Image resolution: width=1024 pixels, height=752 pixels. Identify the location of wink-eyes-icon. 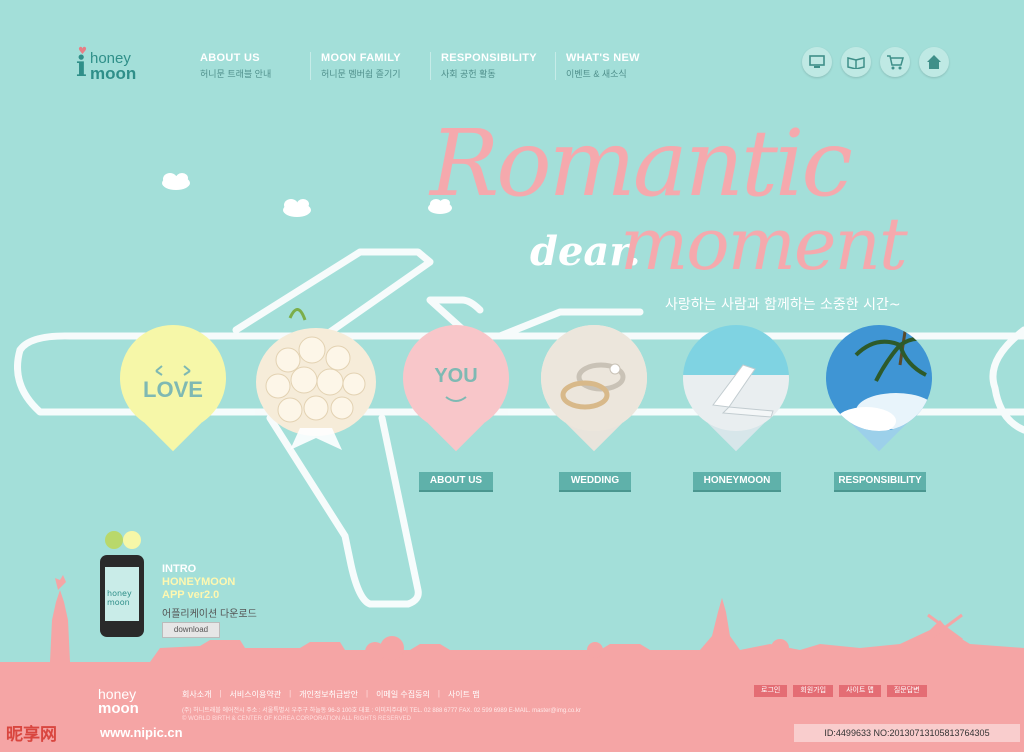
(173, 370).